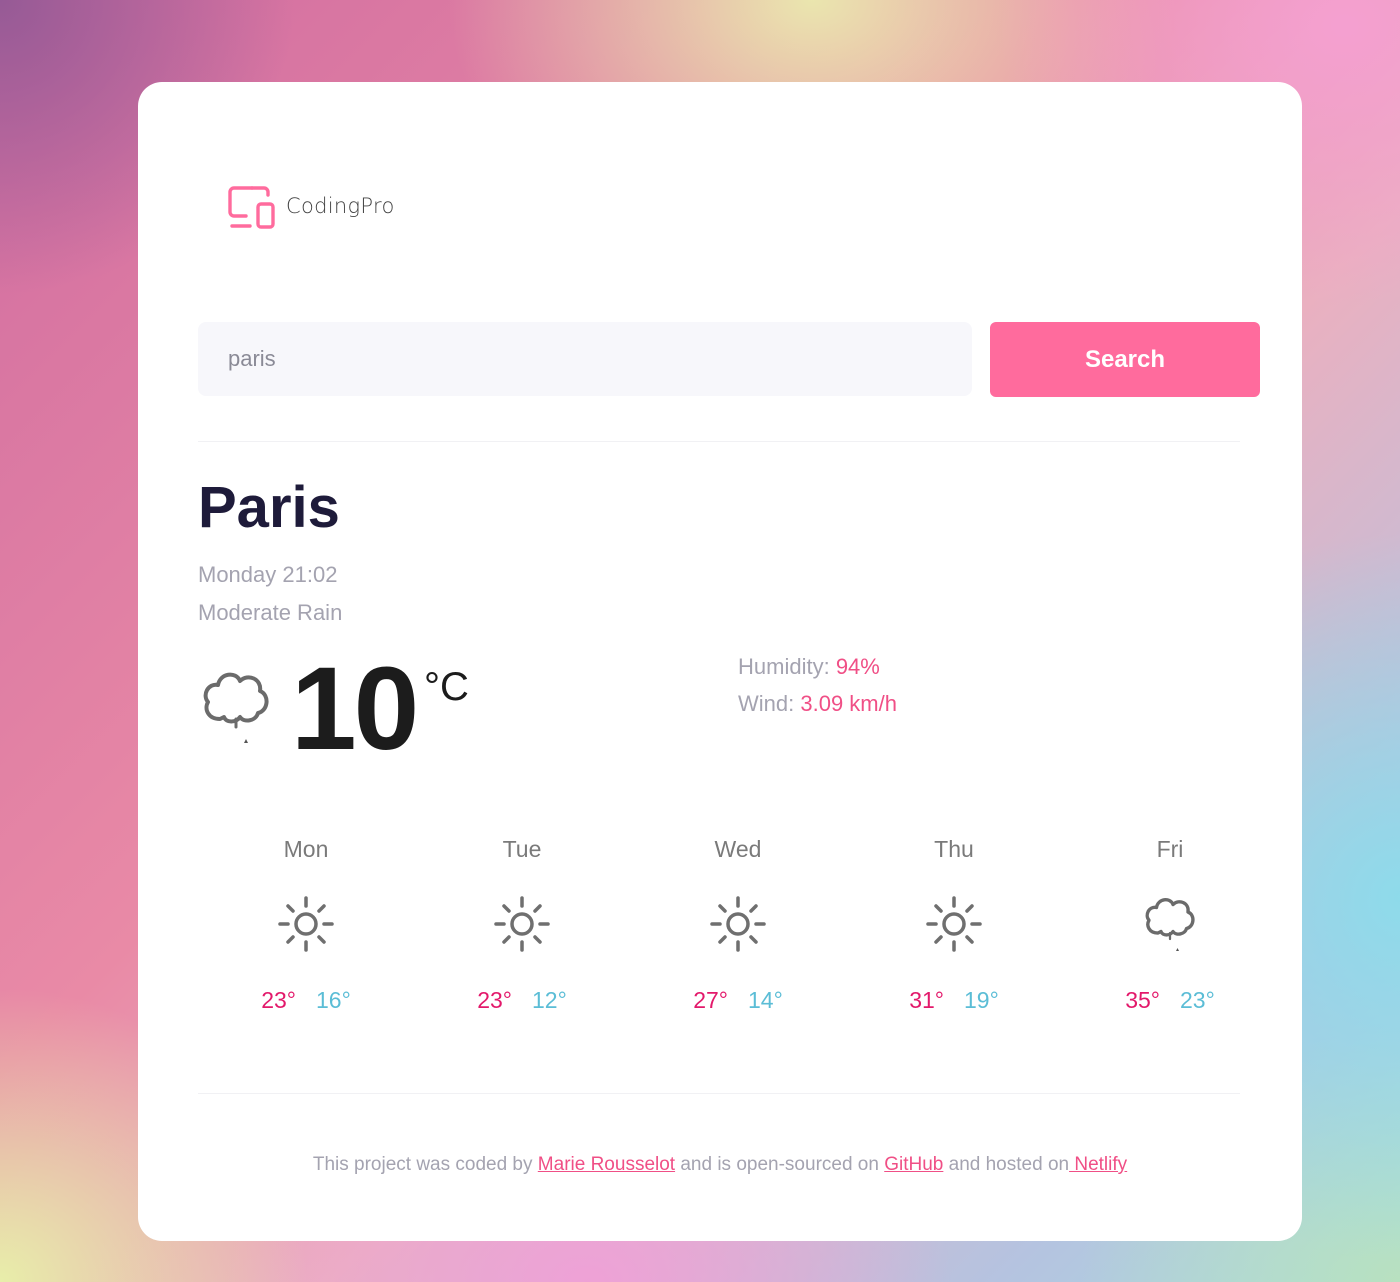  I want to click on wind: Wind: 3.09 km/h, so click(817, 704).